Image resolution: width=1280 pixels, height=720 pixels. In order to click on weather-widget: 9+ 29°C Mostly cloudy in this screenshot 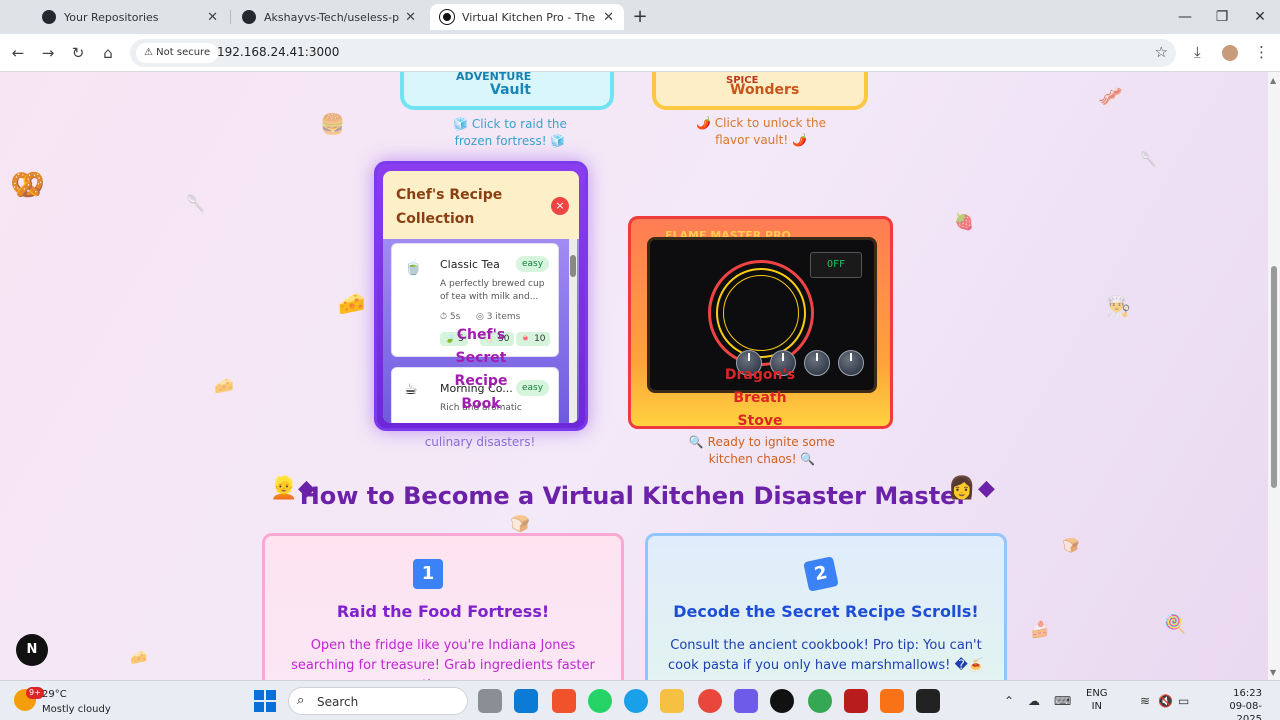, I will do `click(74, 701)`.